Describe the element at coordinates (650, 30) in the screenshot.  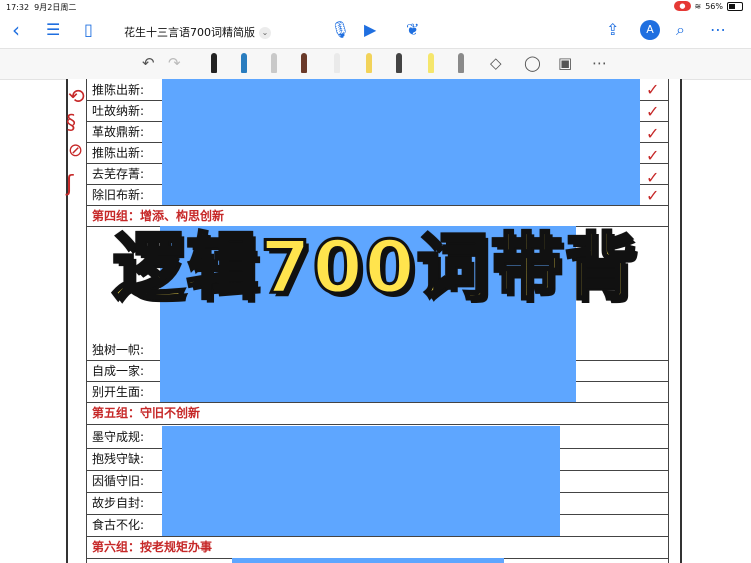
I see `profile-icon: A` at that location.